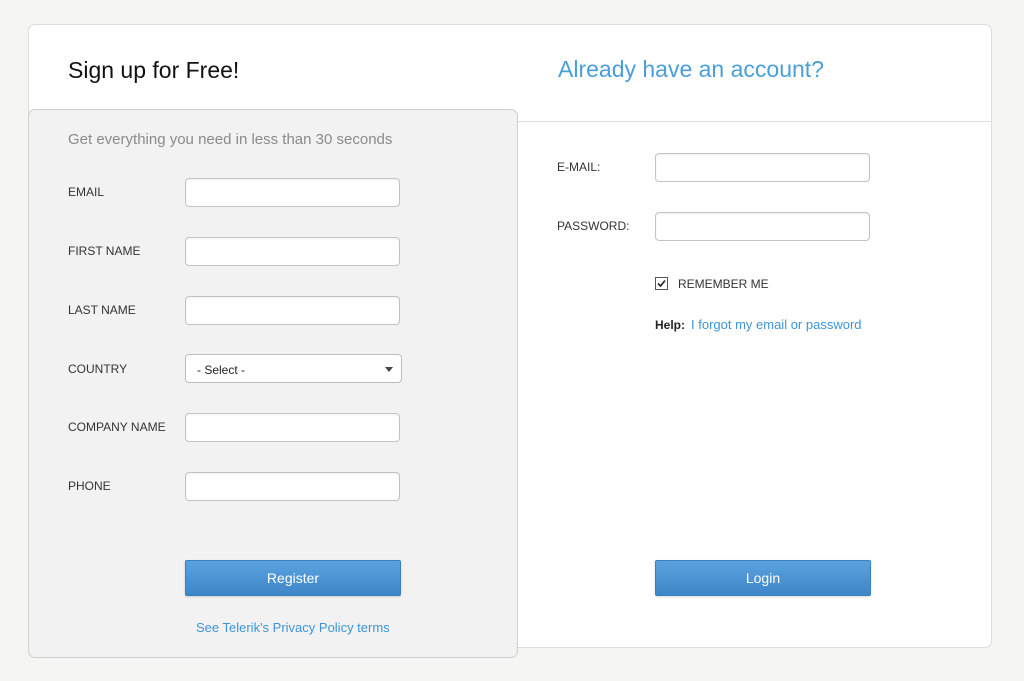 The width and height of the screenshot is (1024, 681). What do you see at coordinates (154, 70) in the screenshot?
I see `signup-title: Sign up for Free!` at bounding box center [154, 70].